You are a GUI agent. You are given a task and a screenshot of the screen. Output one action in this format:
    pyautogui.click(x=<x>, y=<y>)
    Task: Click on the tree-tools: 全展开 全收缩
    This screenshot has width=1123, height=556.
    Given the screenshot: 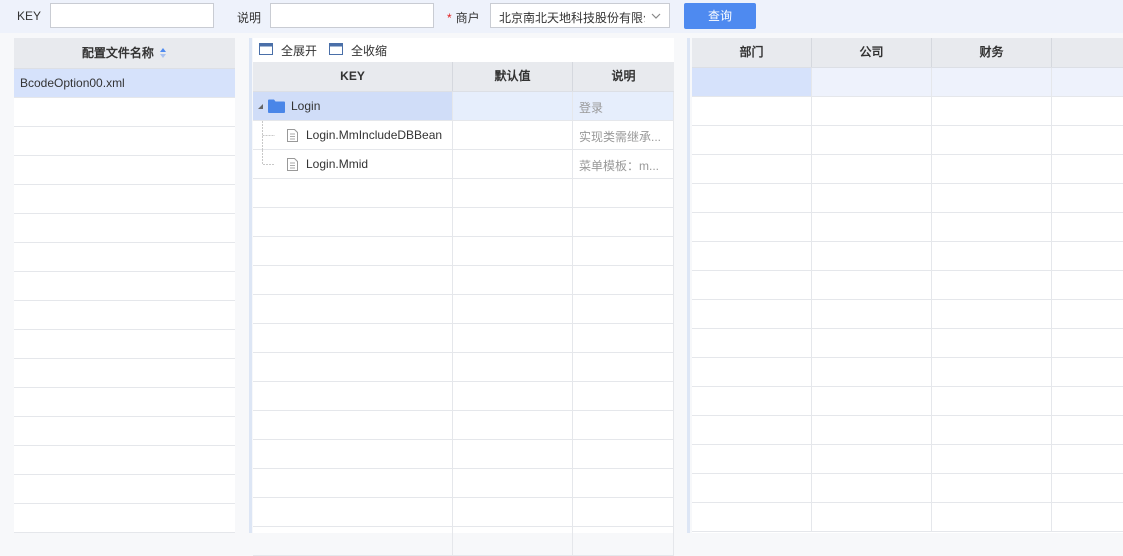 What is the action you would take?
    pyautogui.click(x=463, y=50)
    